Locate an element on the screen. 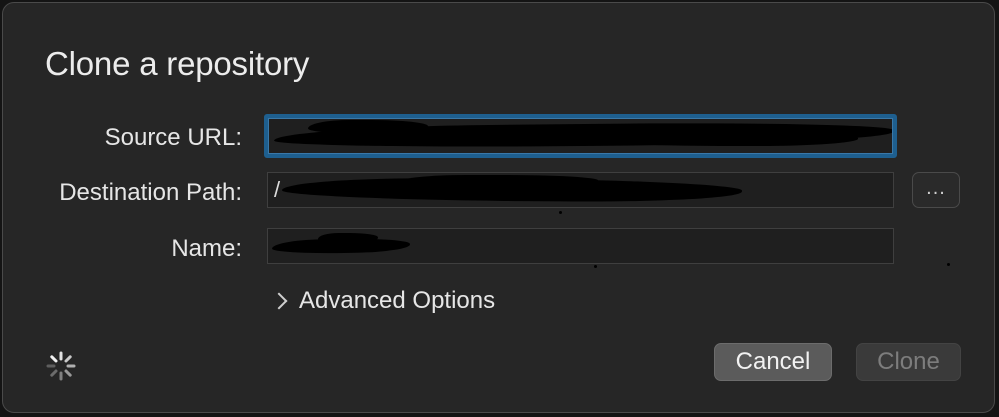 The height and width of the screenshot is (417, 999). source-url-label: Source URL: is located at coordinates (173, 137).